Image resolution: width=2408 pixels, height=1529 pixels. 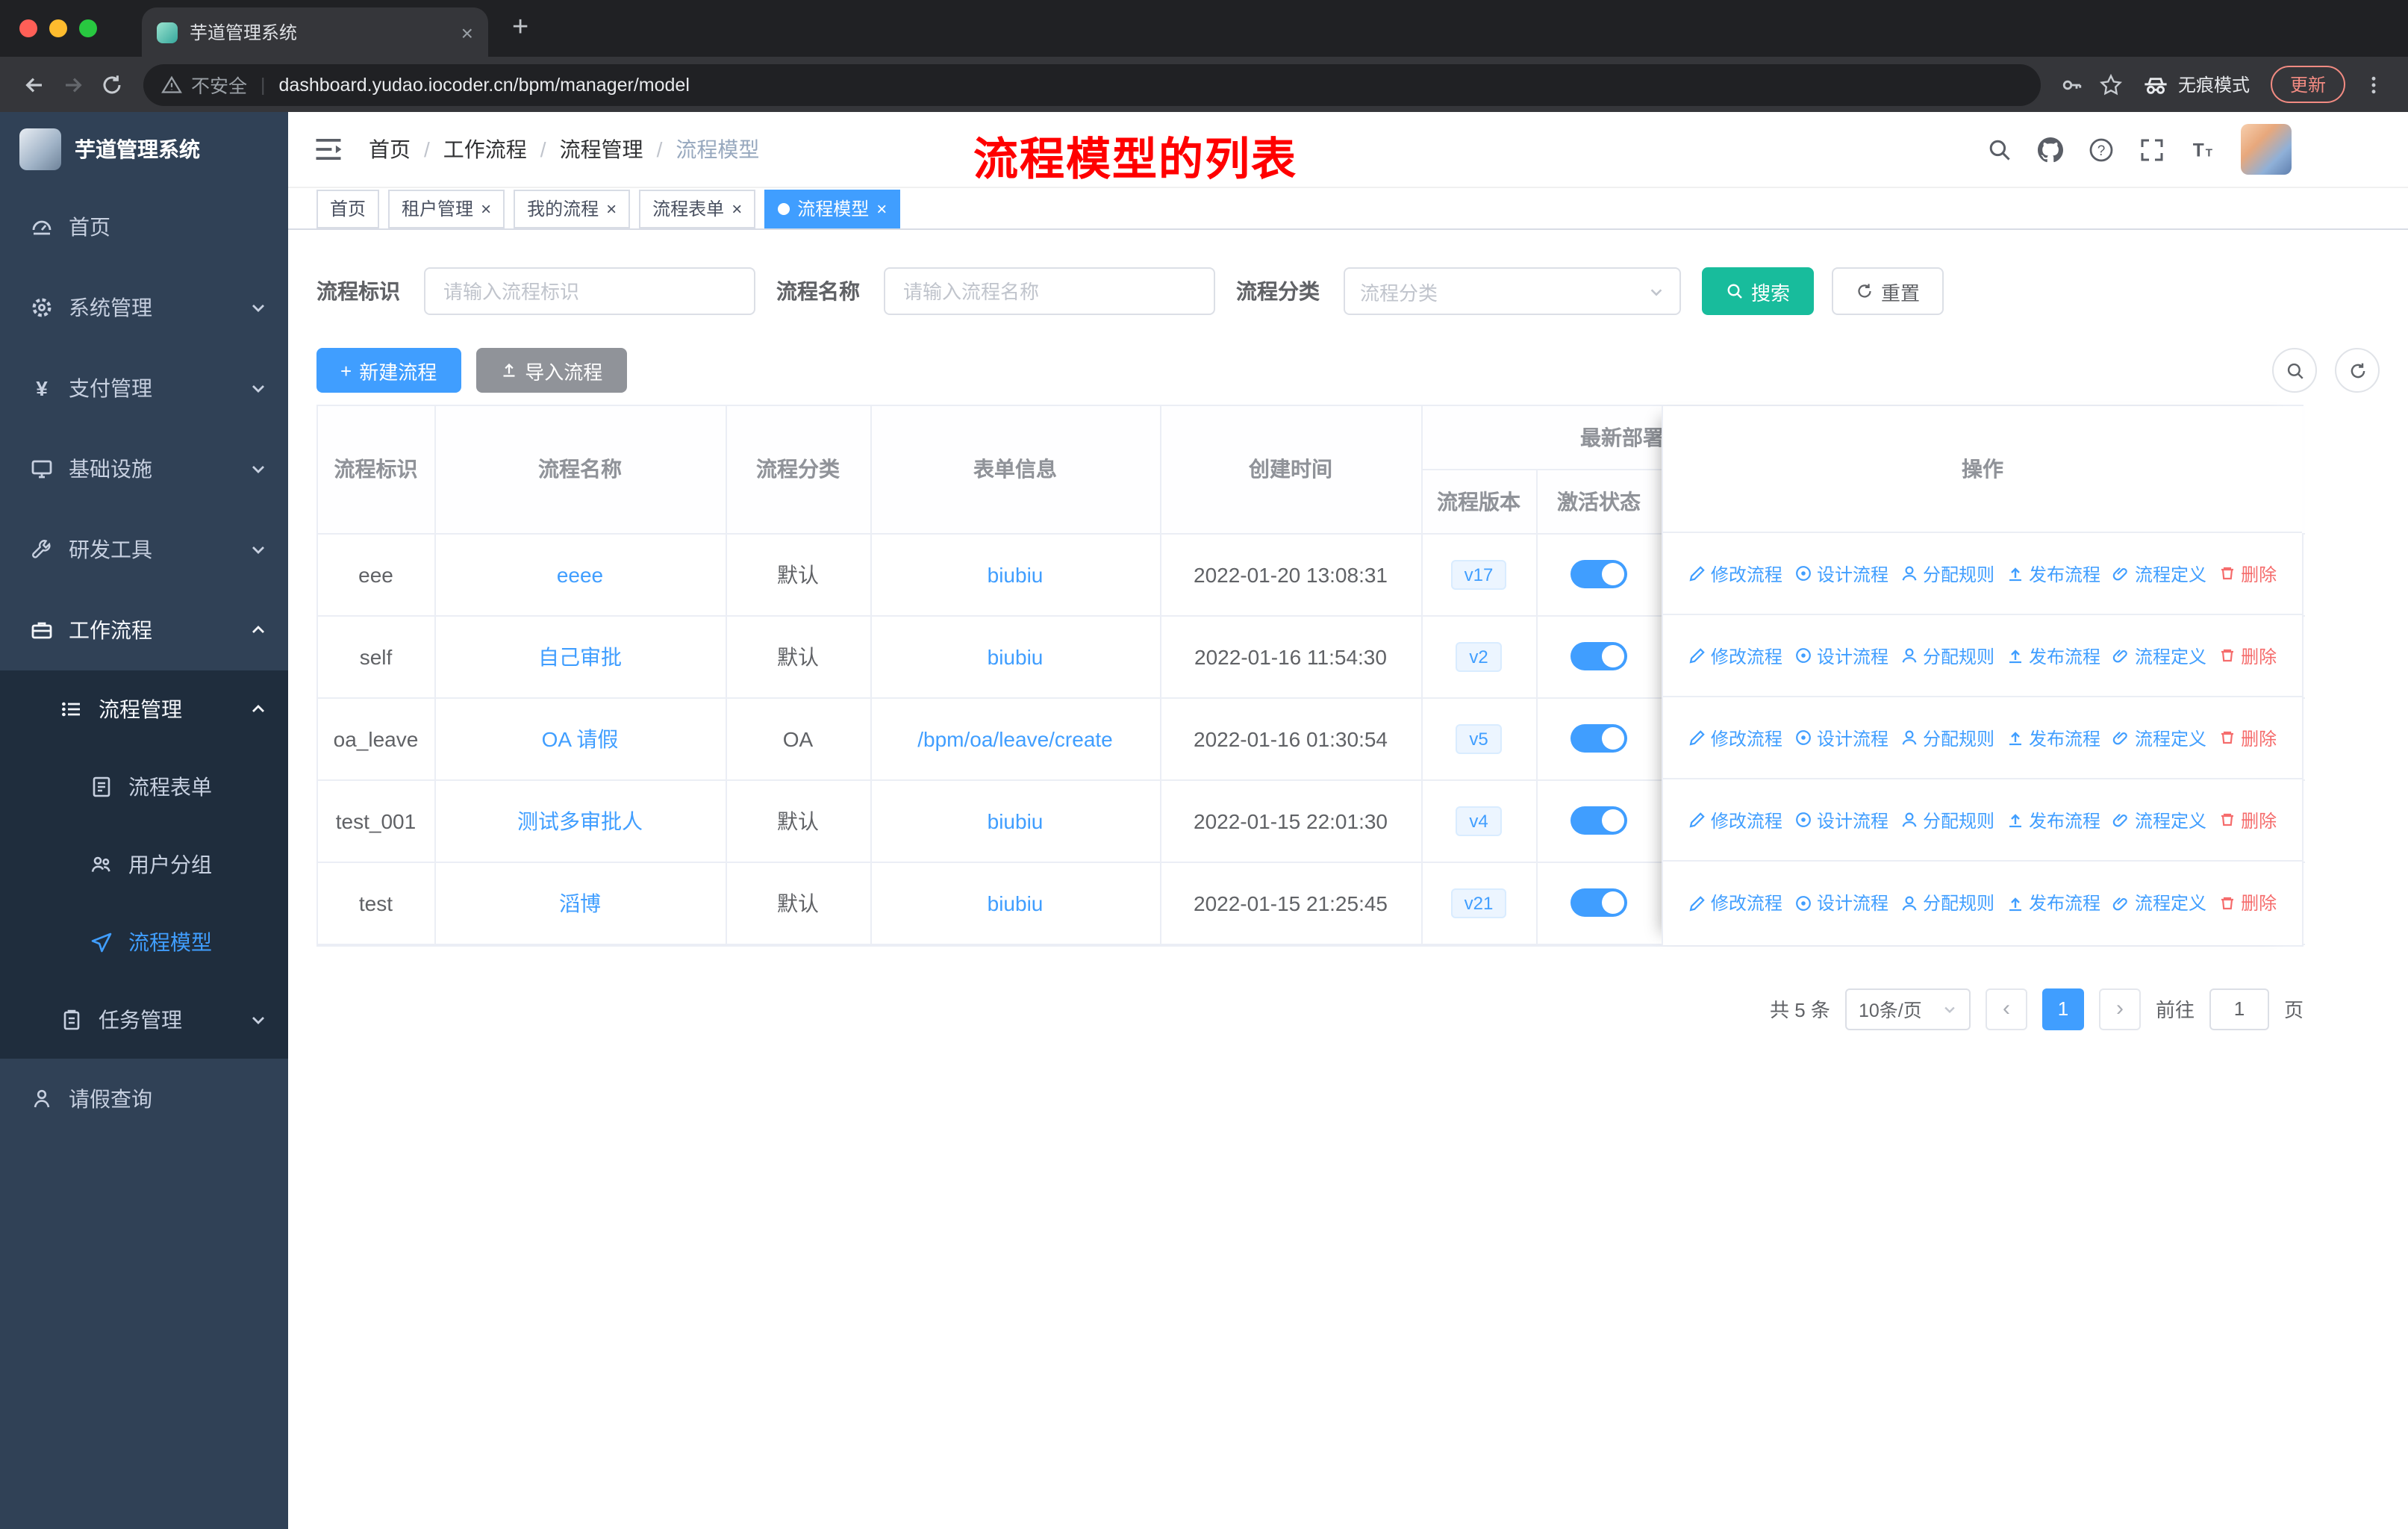 What do you see at coordinates (2239, 1009) in the screenshot?
I see `goto-page-input` at bounding box center [2239, 1009].